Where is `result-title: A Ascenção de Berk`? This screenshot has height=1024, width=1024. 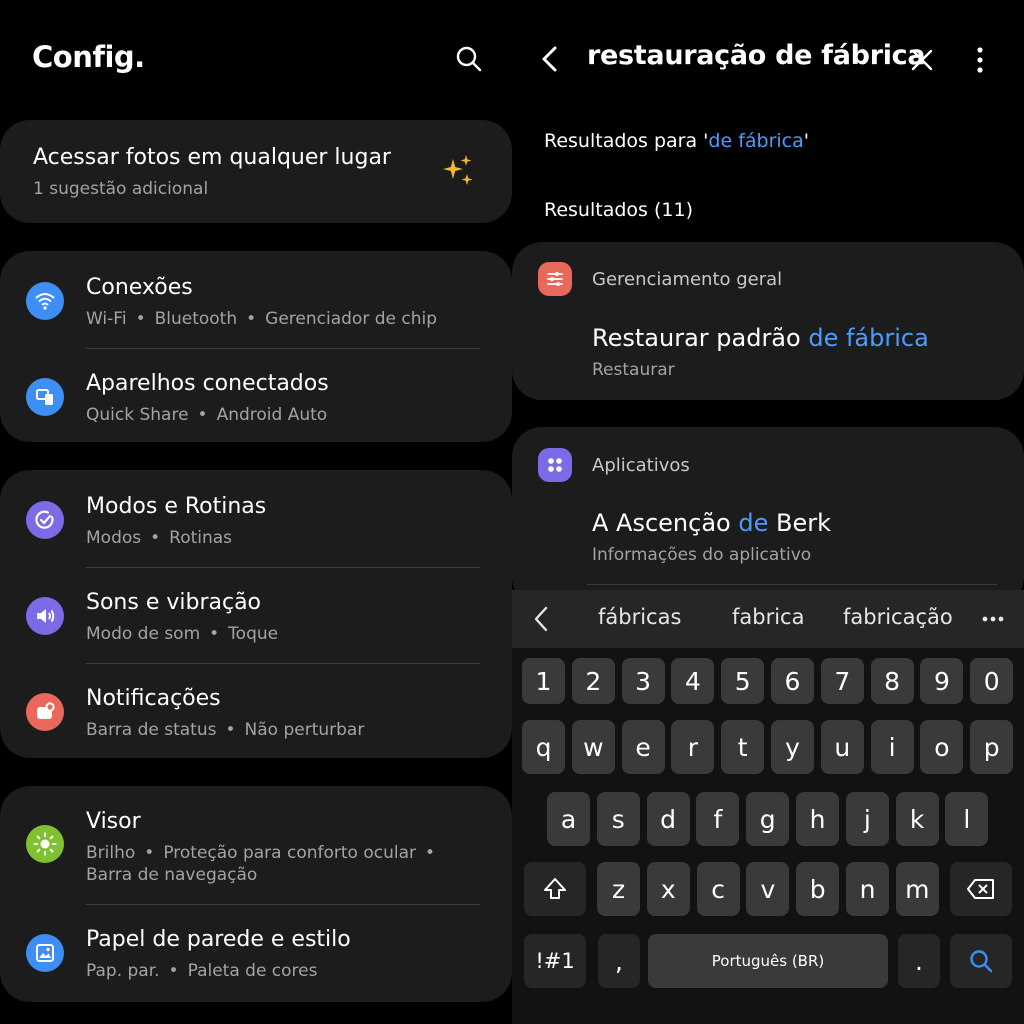
result-title: A Ascenção de Berk is located at coordinates (711, 523).